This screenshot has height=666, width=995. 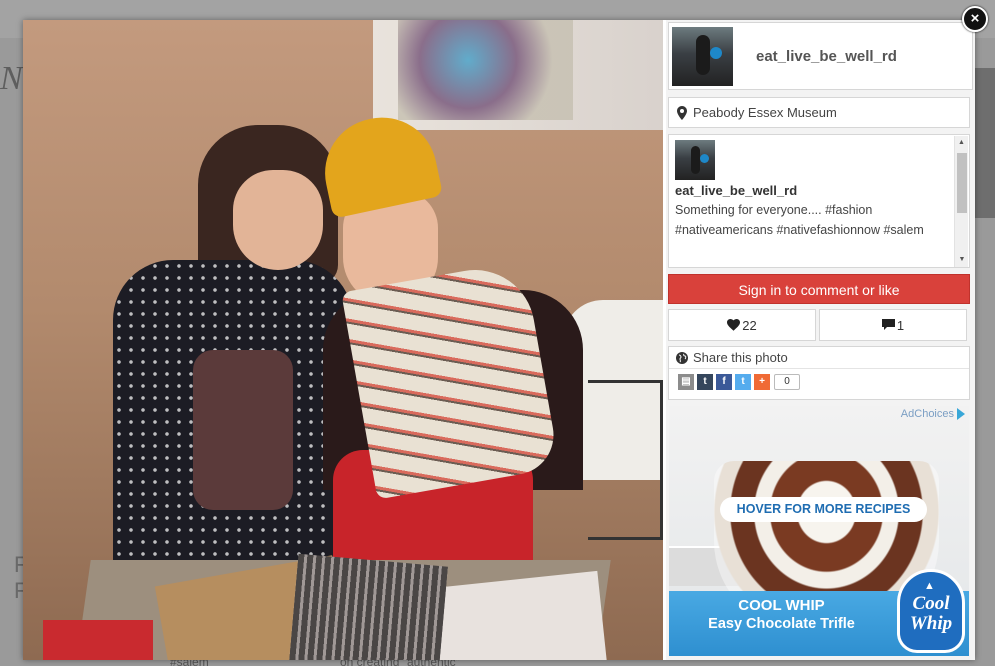 What do you see at coordinates (888, 324) in the screenshot?
I see `comment-bubble-icon` at bounding box center [888, 324].